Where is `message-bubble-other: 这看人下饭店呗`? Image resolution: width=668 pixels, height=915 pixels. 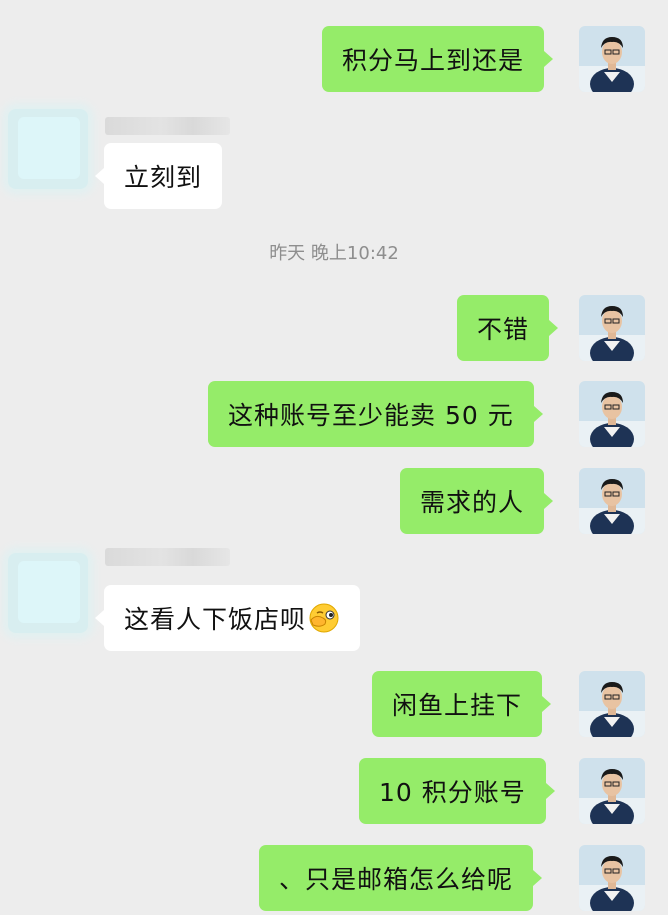
message-bubble-other: 这看人下饭店呗 is located at coordinates (227, 618).